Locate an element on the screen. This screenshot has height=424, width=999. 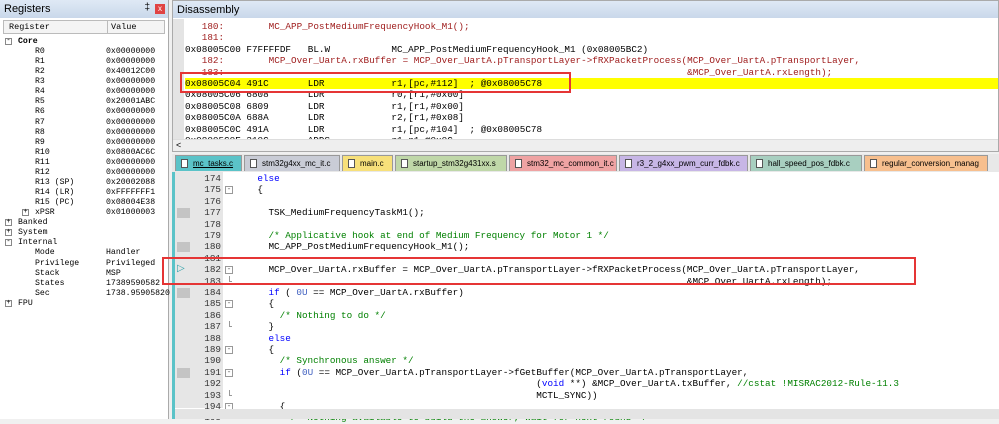
pin-icon: ‡ is located at coordinates (147, 7).